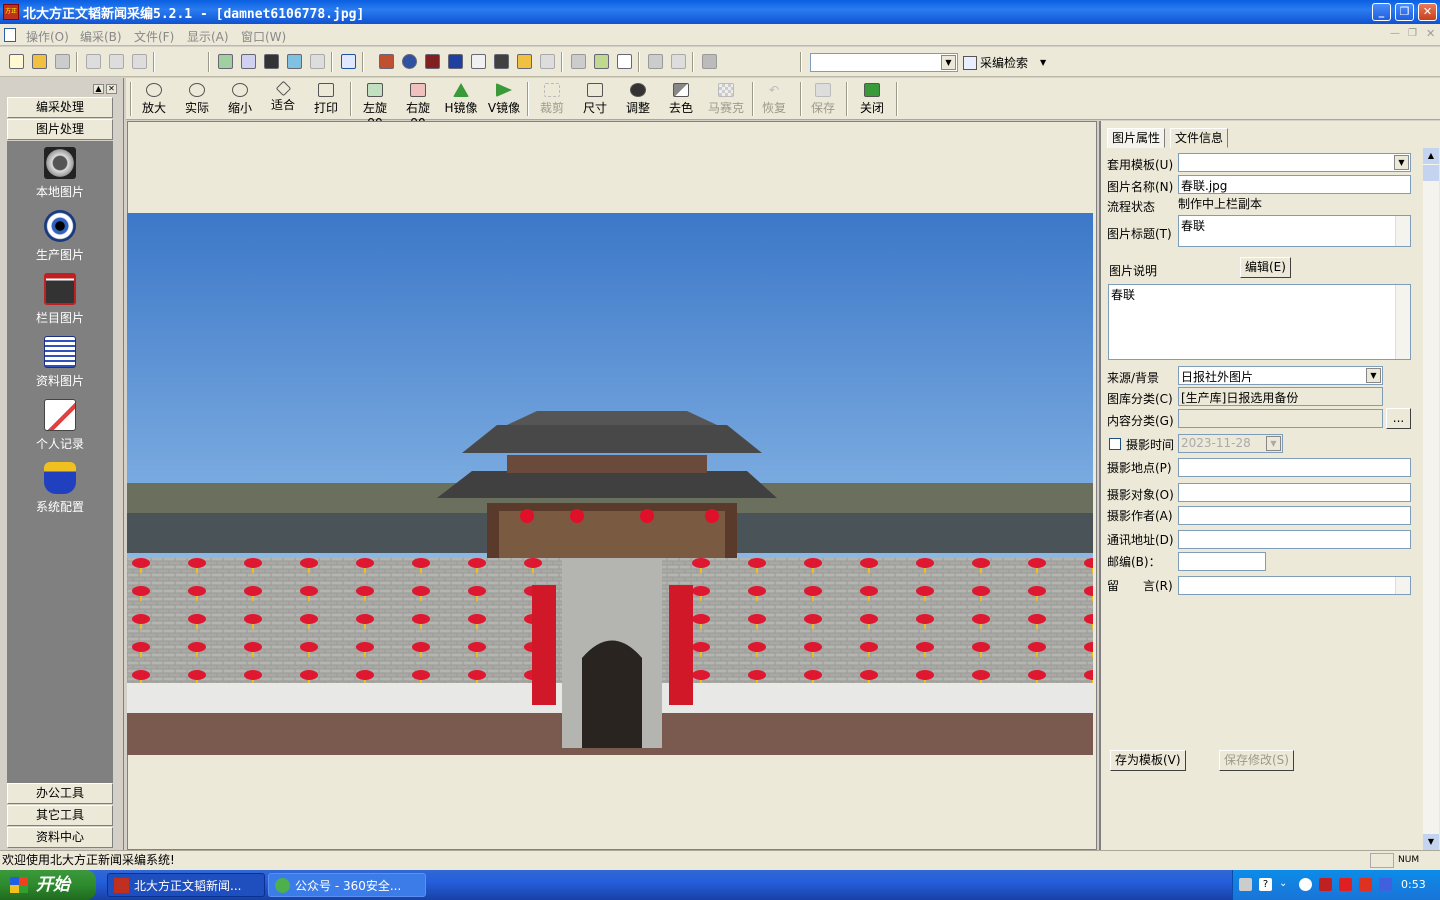 This screenshot has height=900, width=1440. Describe the element at coordinates (595, 99) in the screenshot. I see `size-button: 尺寸` at that location.